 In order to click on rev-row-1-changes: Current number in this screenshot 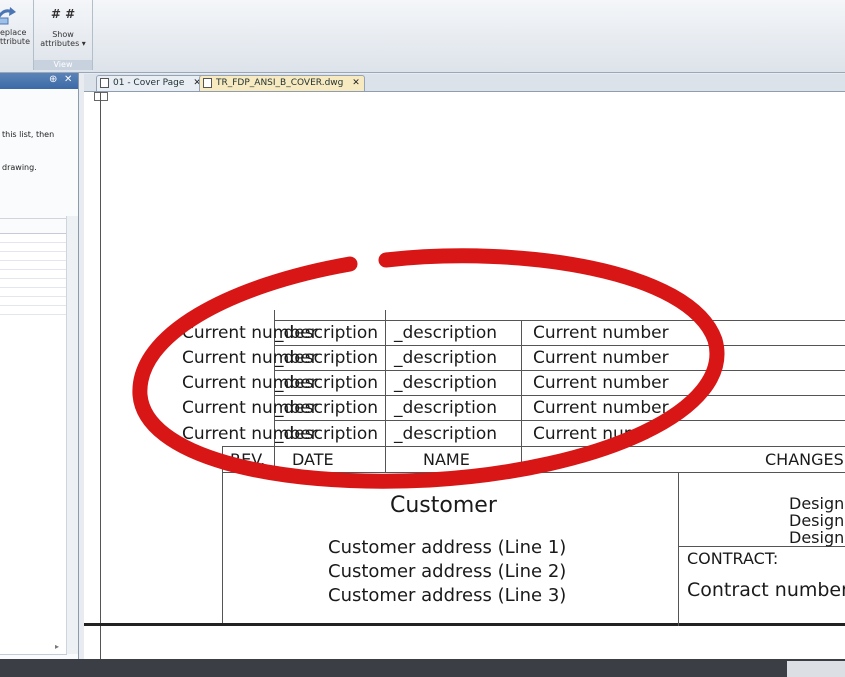, I will do `click(601, 333)`.